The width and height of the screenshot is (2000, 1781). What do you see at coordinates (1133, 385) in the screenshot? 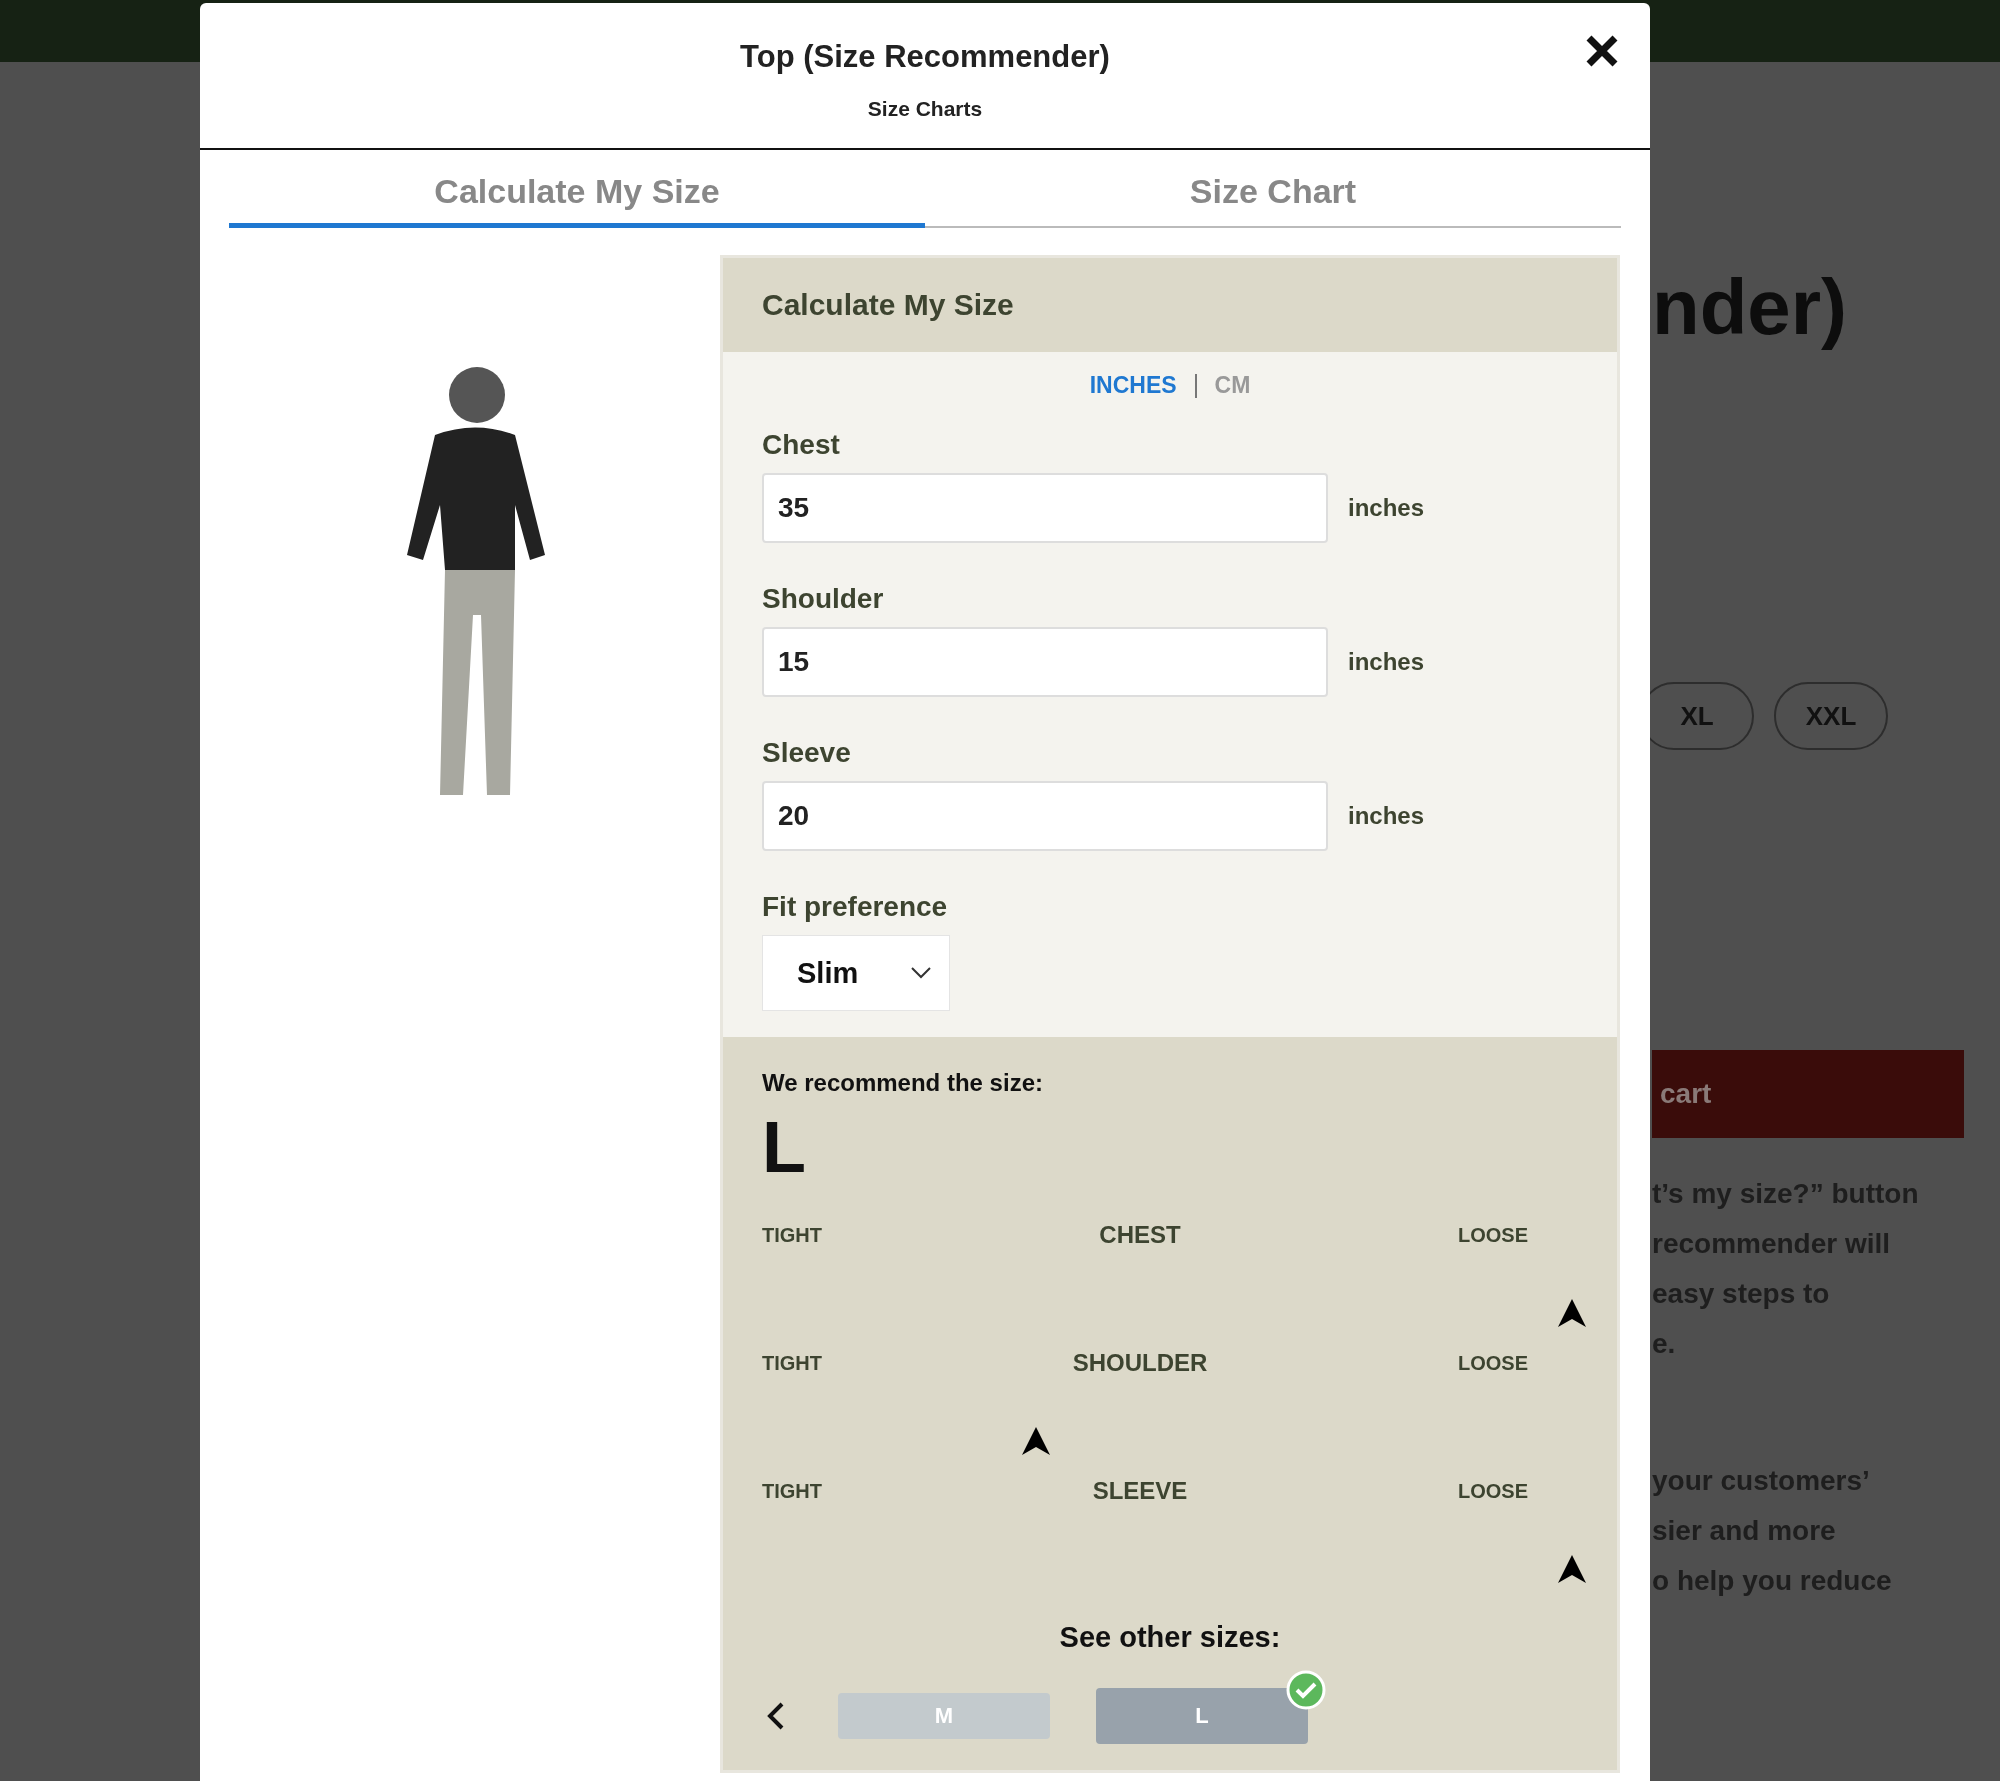
I see `unit-toggle: INCHES` at bounding box center [1133, 385].